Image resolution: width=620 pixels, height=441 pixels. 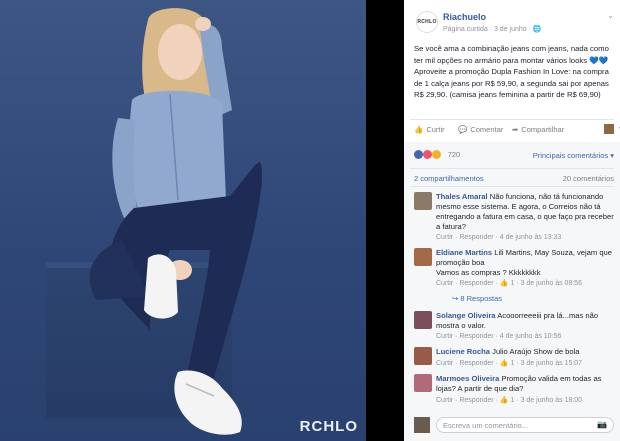 I want to click on wow-reaction-icon, so click(x=437, y=155).